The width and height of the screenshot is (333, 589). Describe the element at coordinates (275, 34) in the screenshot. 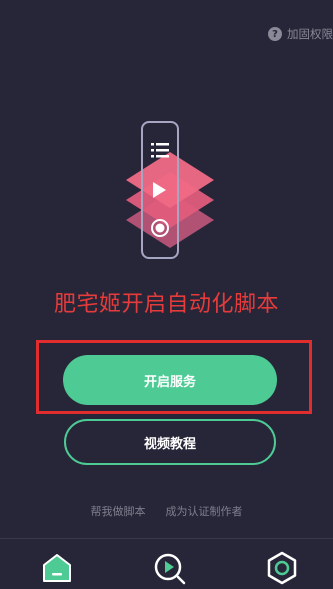

I see `question-circle-icon: ?` at that location.